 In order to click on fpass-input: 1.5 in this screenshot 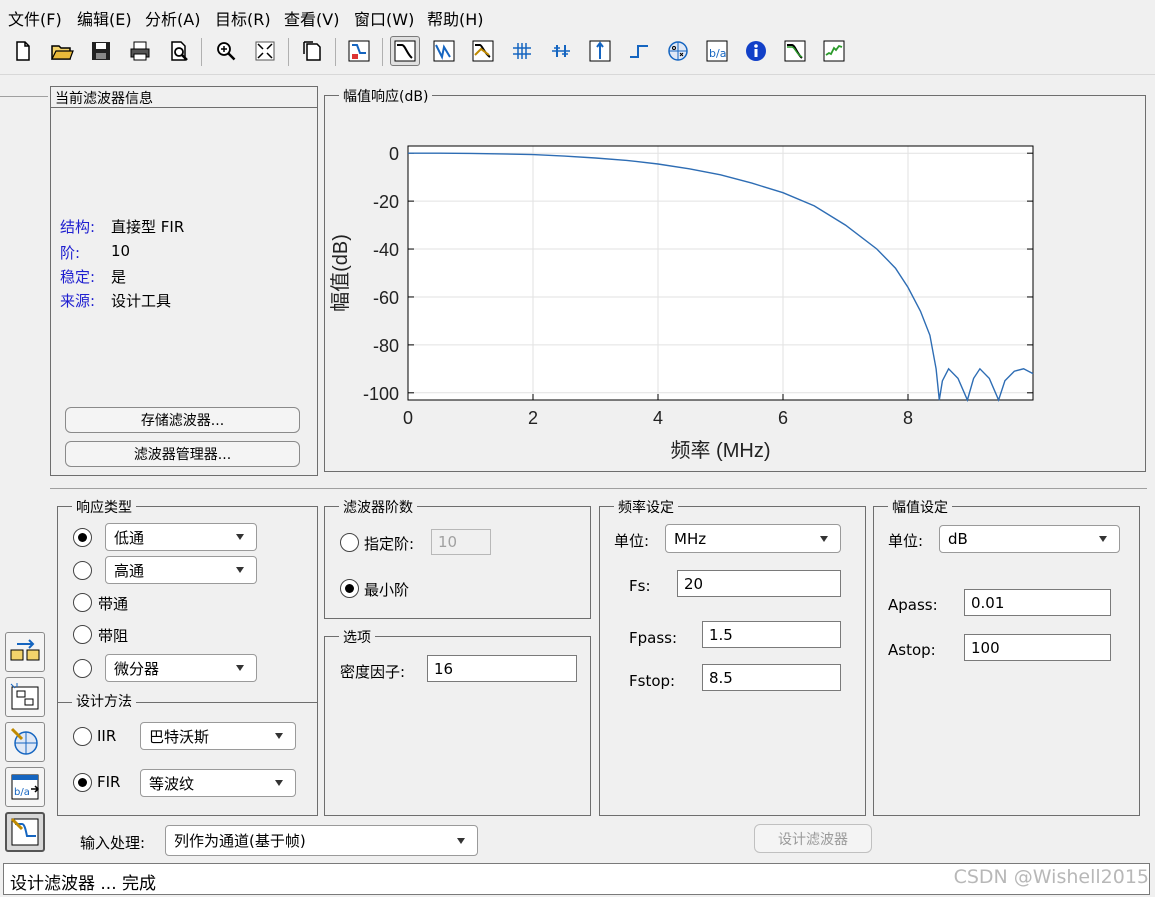, I will do `click(771, 634)`.